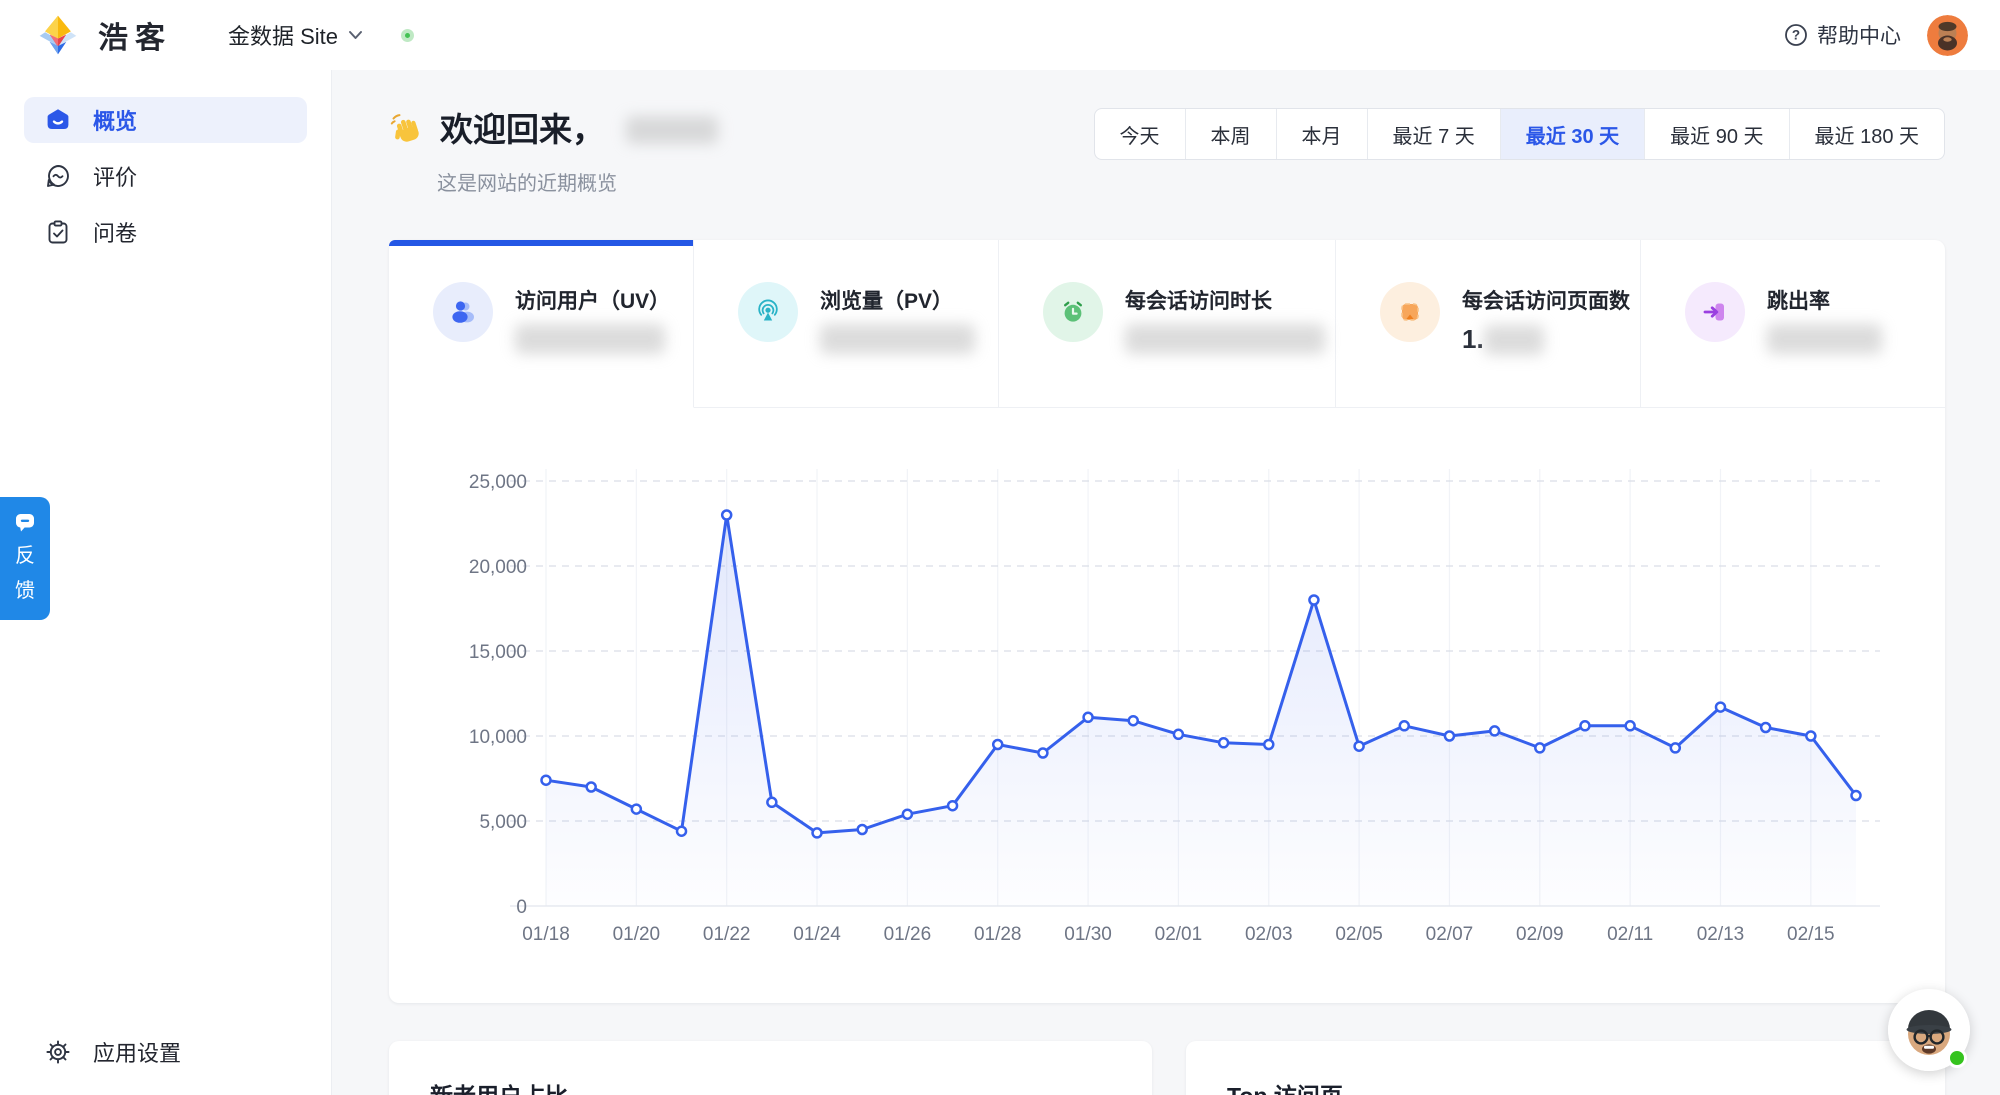 The width and height of the screenshot is (2000, 1095). What do you see at coordinates (1546, 301) in the screenshot?
I see `stat-label: 每会话访问页面数` at bounding box center [1546, 301].